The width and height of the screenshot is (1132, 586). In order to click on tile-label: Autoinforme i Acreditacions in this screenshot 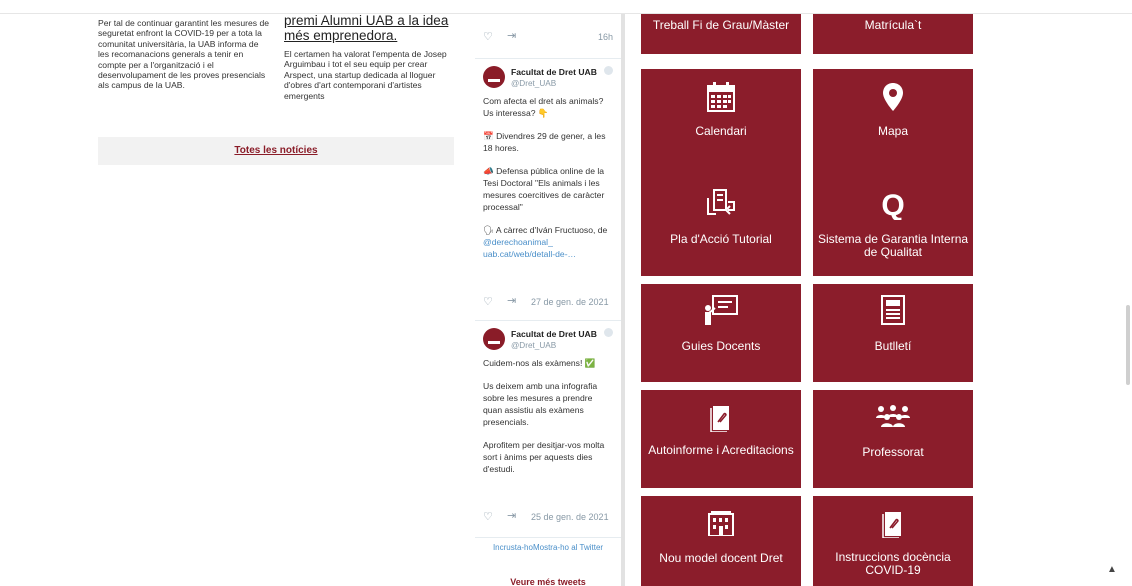, I will do `click(721, 450)`.